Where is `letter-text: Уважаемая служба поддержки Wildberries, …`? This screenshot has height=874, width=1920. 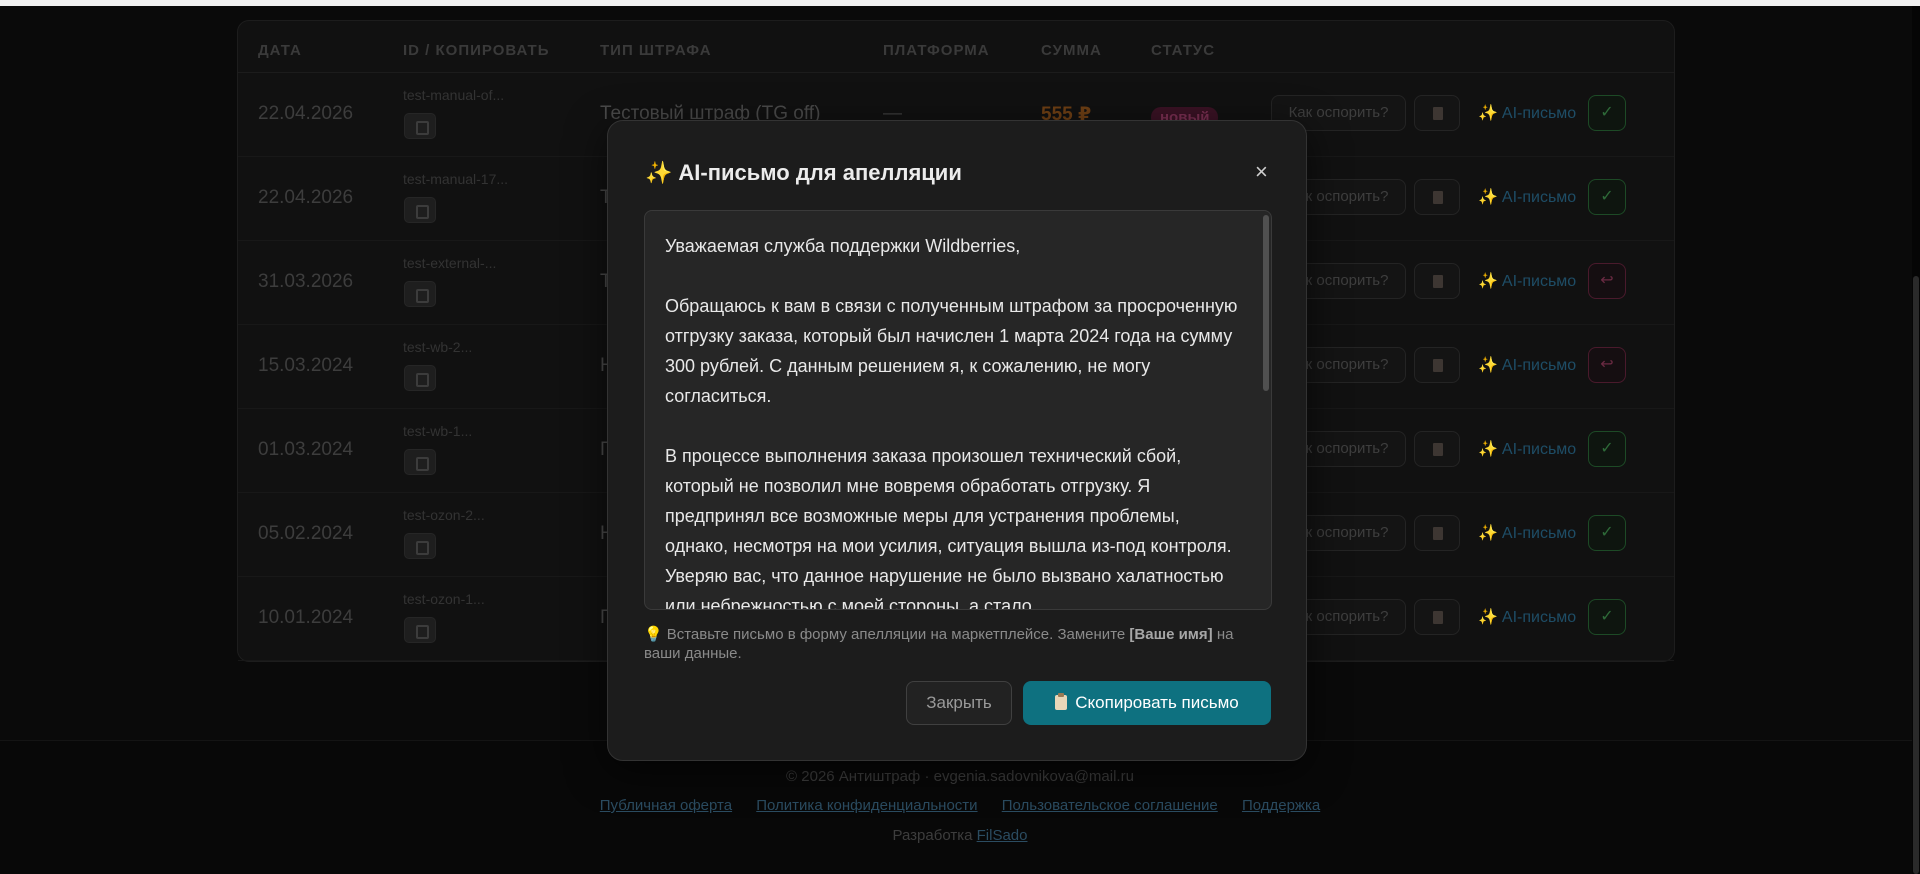 letter-text: Уважаемая служба поддержки Wildberries, … is located at coordinates (955, 420).